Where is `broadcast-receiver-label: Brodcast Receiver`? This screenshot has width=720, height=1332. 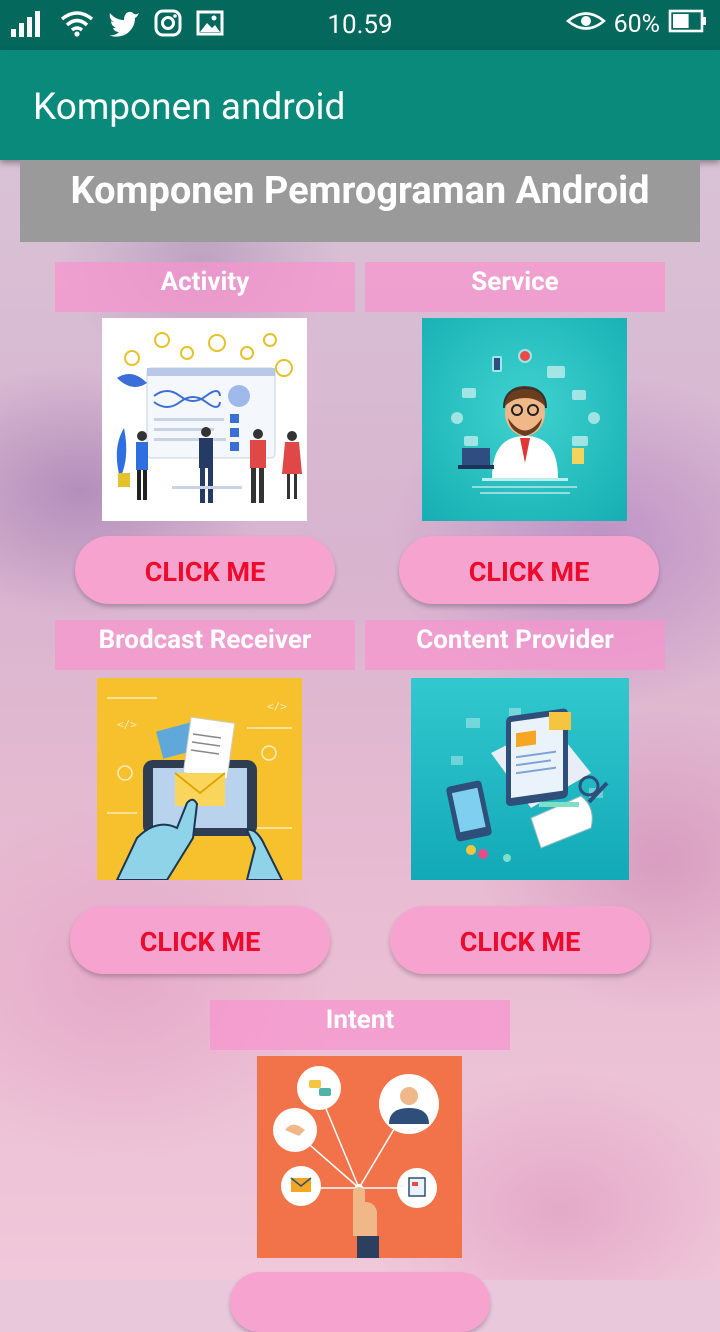
broadcast-receiver-label: Brodcast Receiver is located at coordinates (205, 645).